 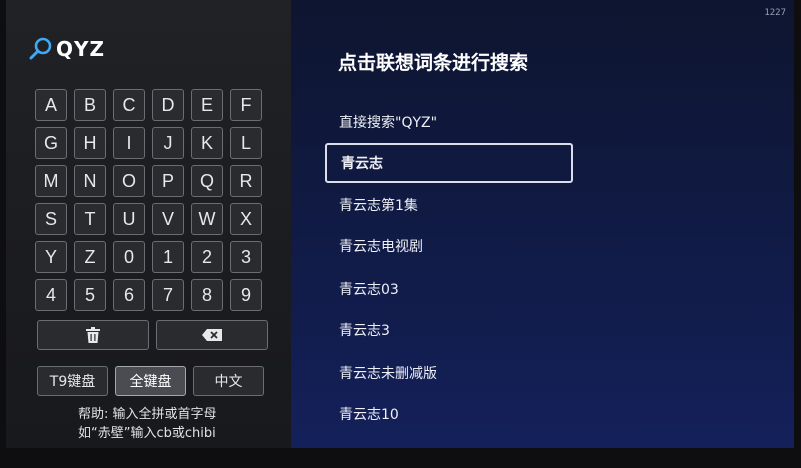 What do you see at coordinates (80, 49) in the screenshot?
I see `search-query: QYZ` at bounding box center [80, 49].